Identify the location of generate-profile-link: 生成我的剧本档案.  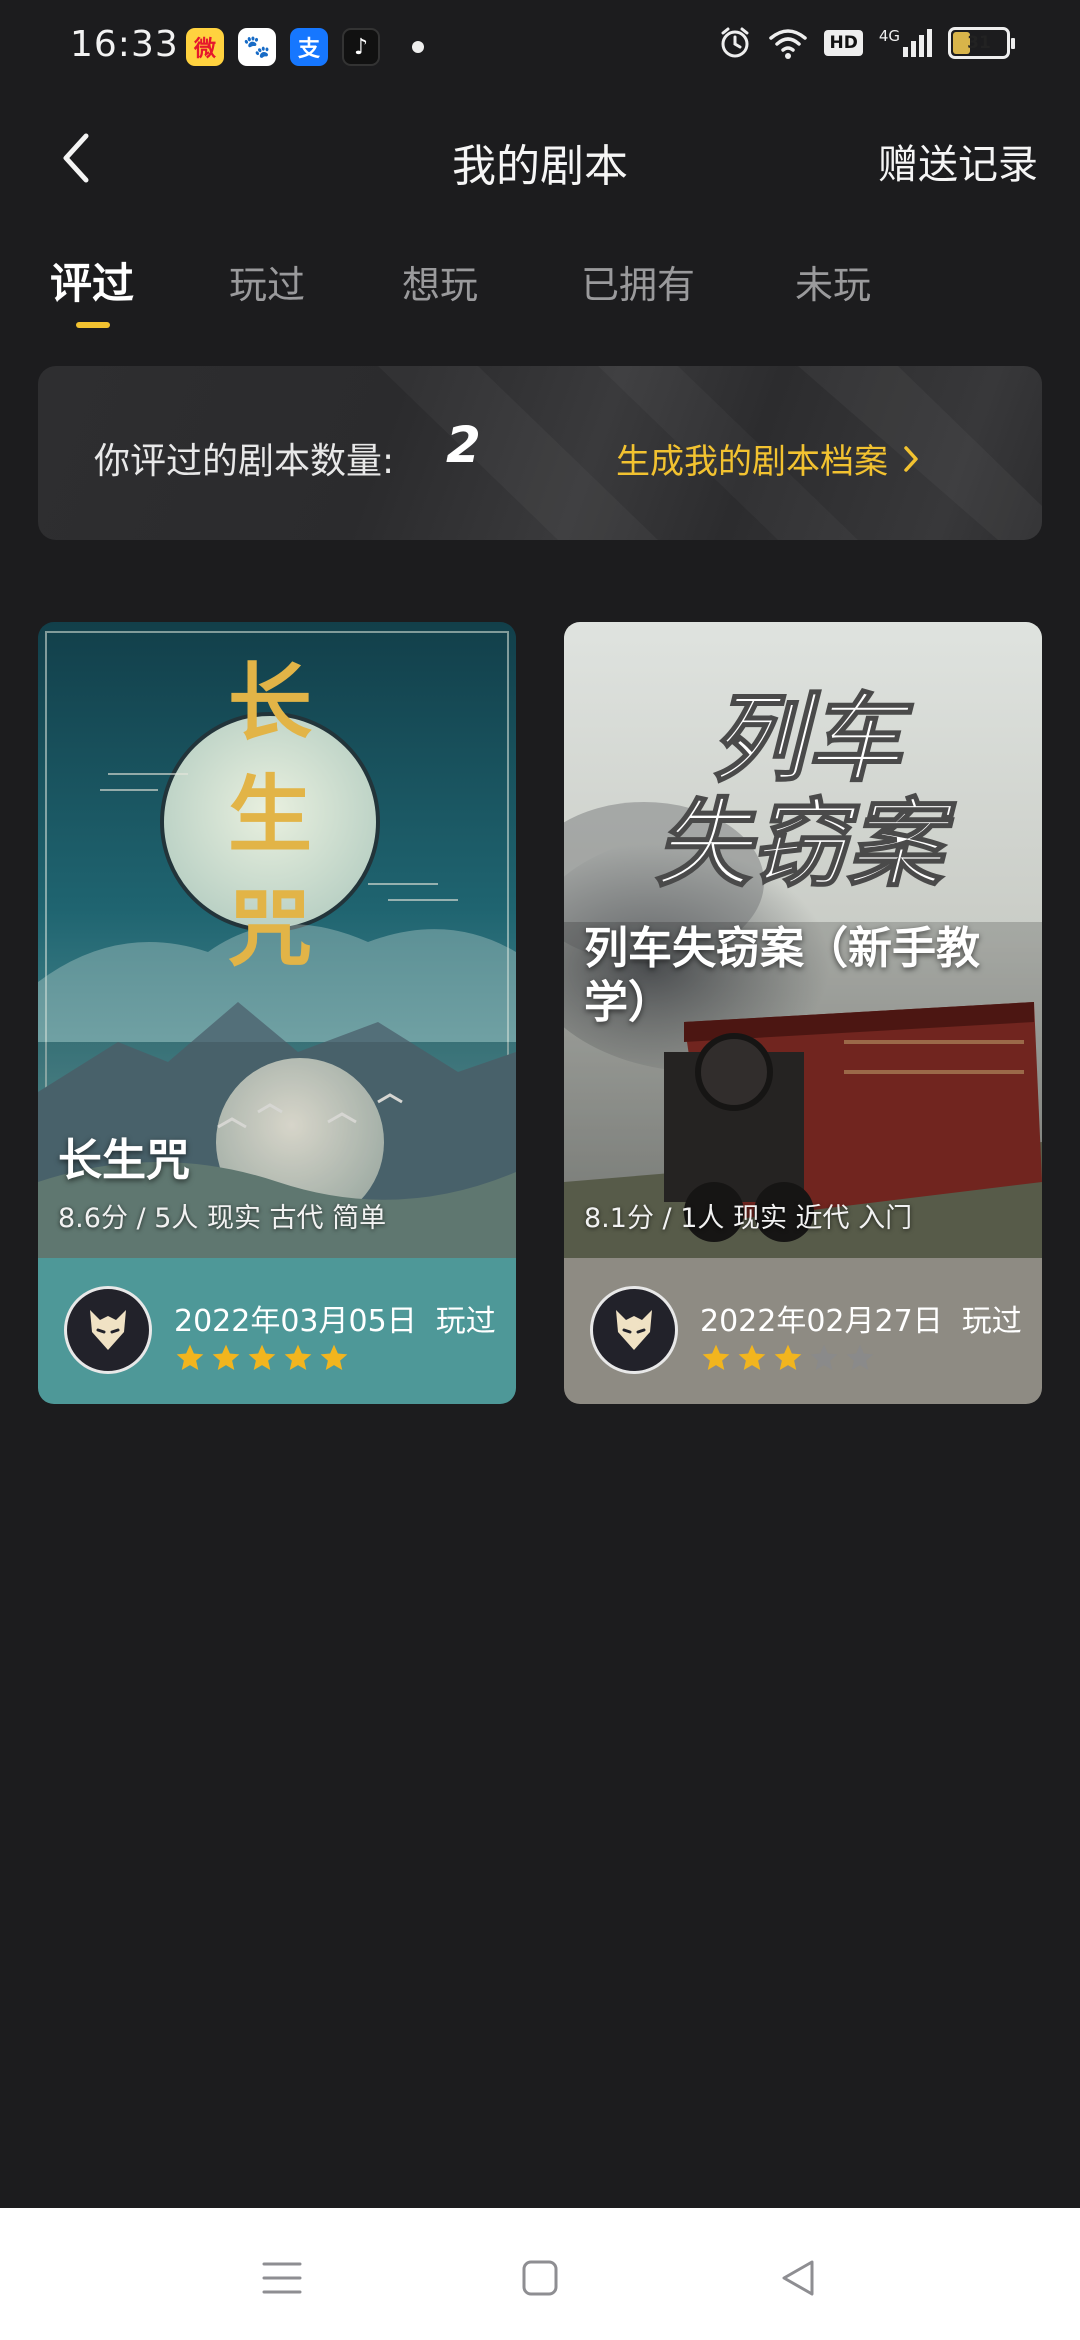
(768, 458).